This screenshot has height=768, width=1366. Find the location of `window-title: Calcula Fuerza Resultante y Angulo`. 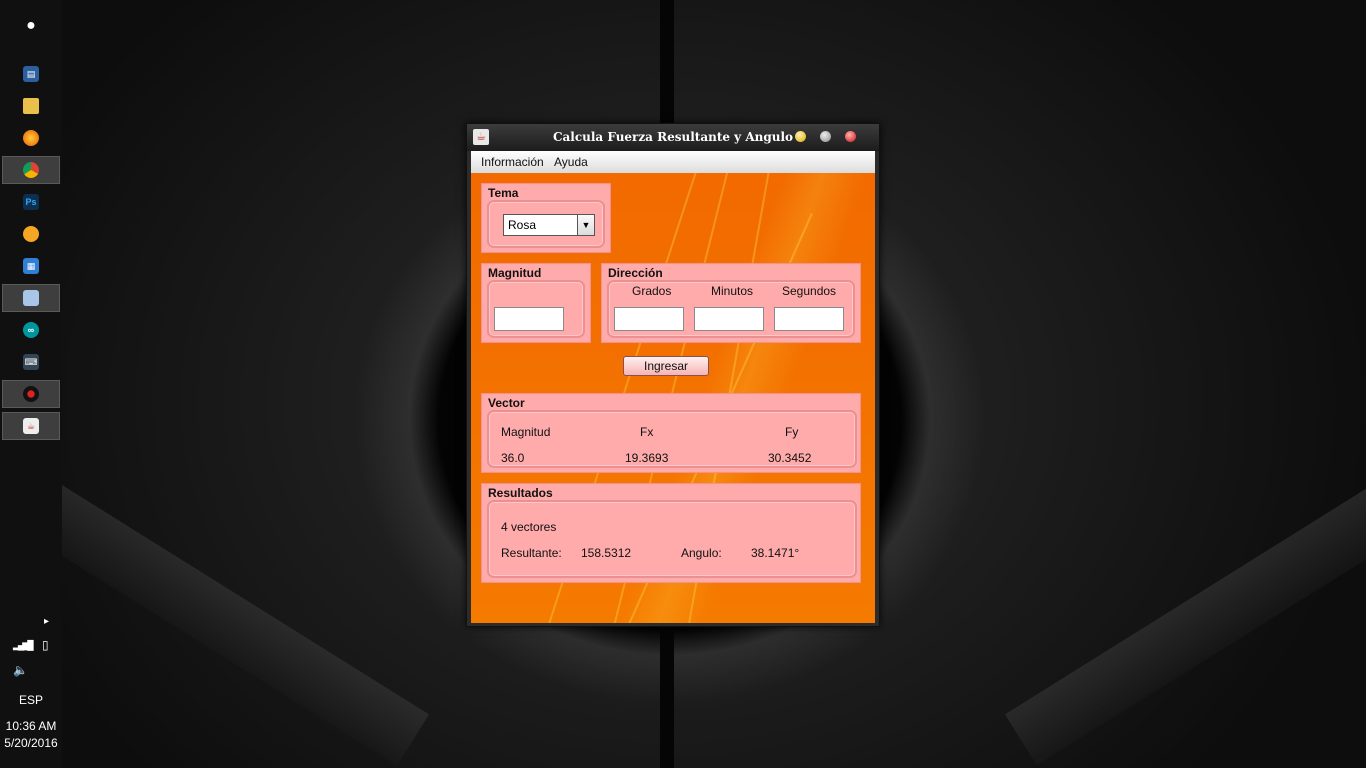

window-title: Calcula Fuerza Resultante y Angulo is located at coordinates (673, 137).